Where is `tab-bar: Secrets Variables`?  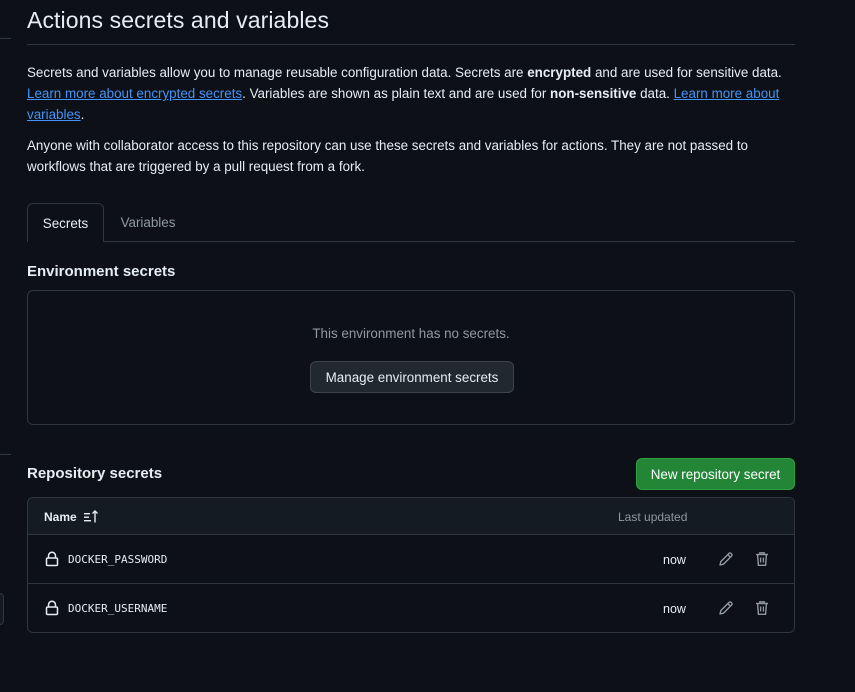
tab-bar: Secrets Variables is located at coordinates (411, 222).